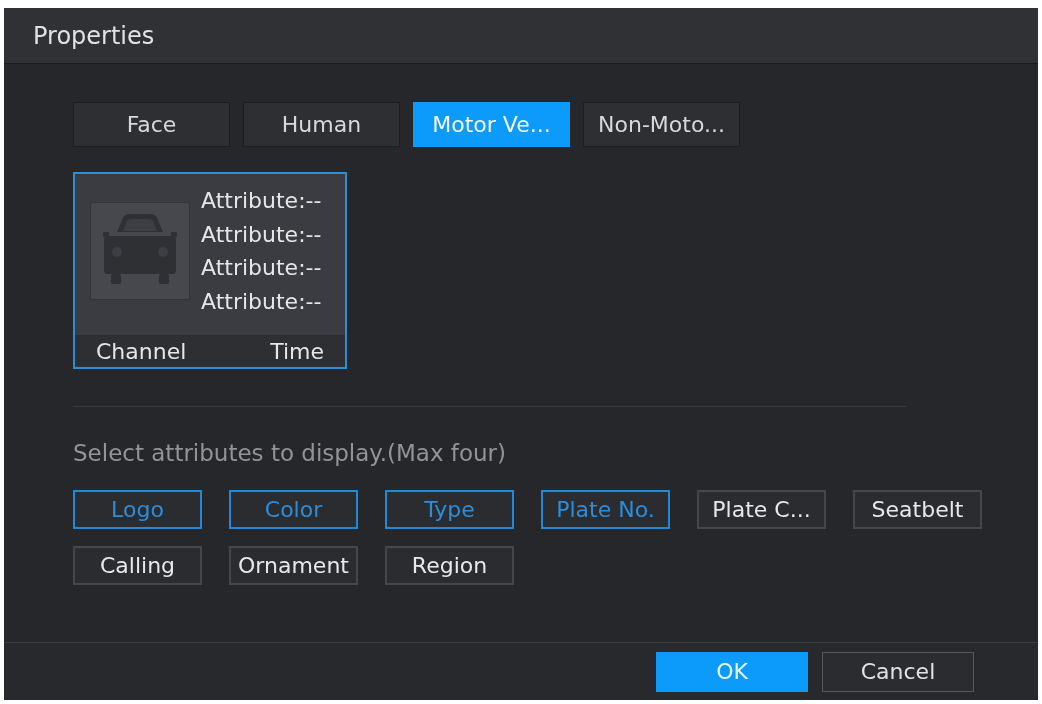 The image size is (1042, 704). I want to click on attribute-toggle: Seatbelt, so click(917, 509).